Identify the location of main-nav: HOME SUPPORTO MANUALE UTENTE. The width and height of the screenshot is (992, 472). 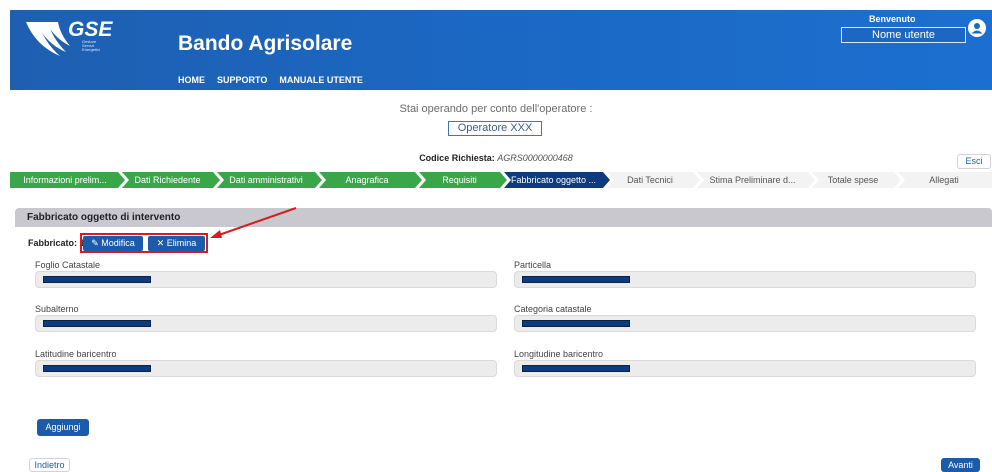
(270, 80).